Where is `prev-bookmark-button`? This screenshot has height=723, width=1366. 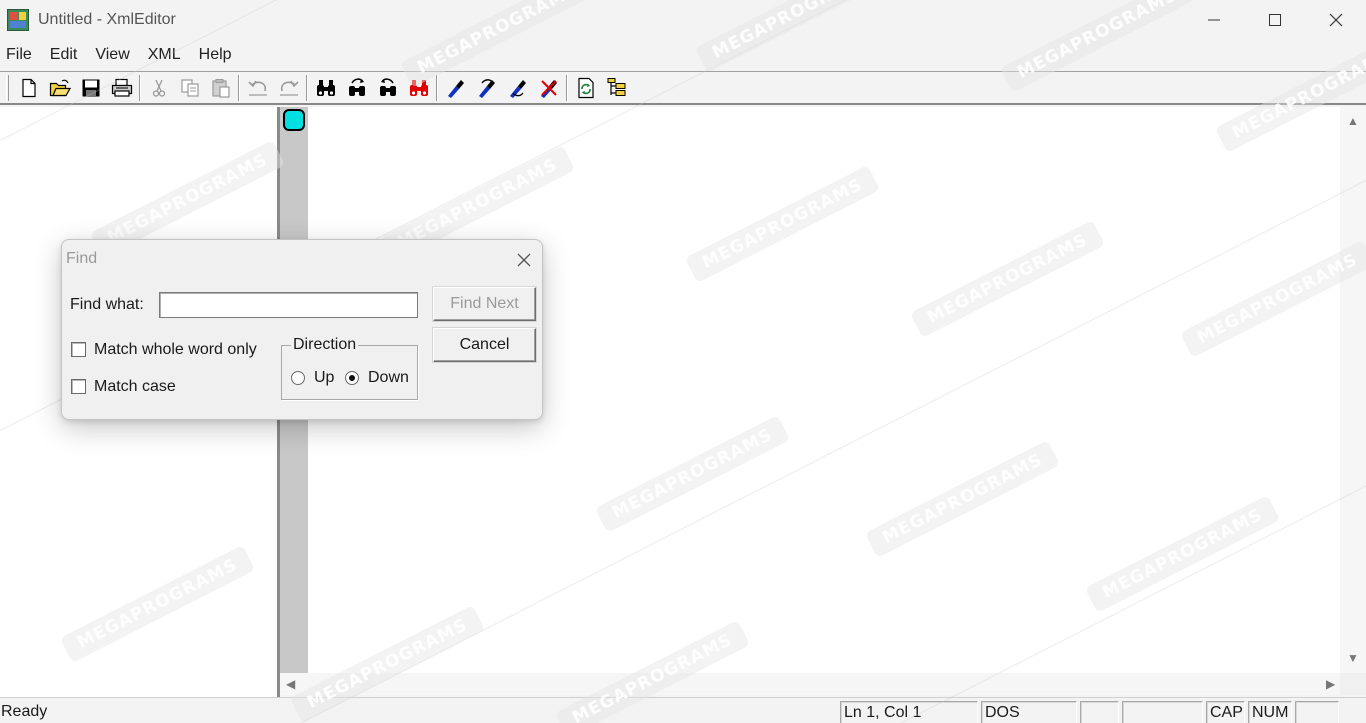 prev-bookmark-button is located at coordinates (517, 88).